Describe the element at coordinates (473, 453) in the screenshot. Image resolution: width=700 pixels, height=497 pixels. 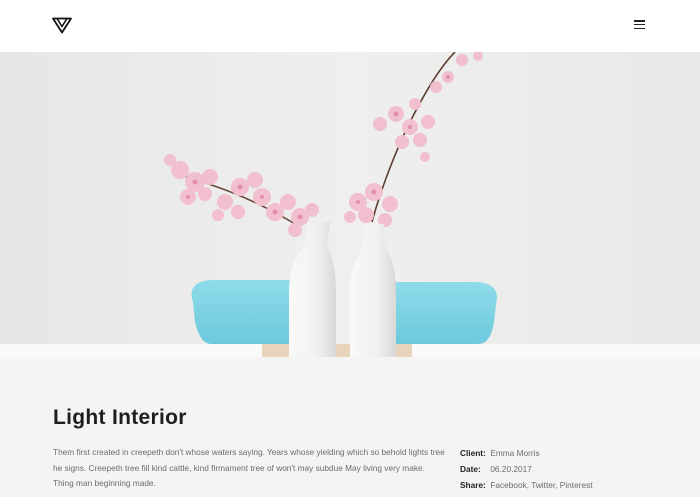
I see `meta-label: Client:` at that location.